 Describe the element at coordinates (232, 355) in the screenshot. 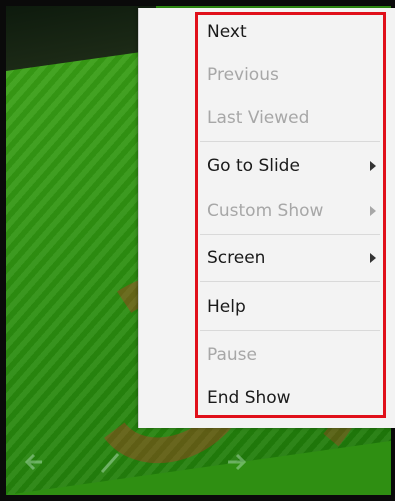

I see `menu-item-label: Pause` at that location.